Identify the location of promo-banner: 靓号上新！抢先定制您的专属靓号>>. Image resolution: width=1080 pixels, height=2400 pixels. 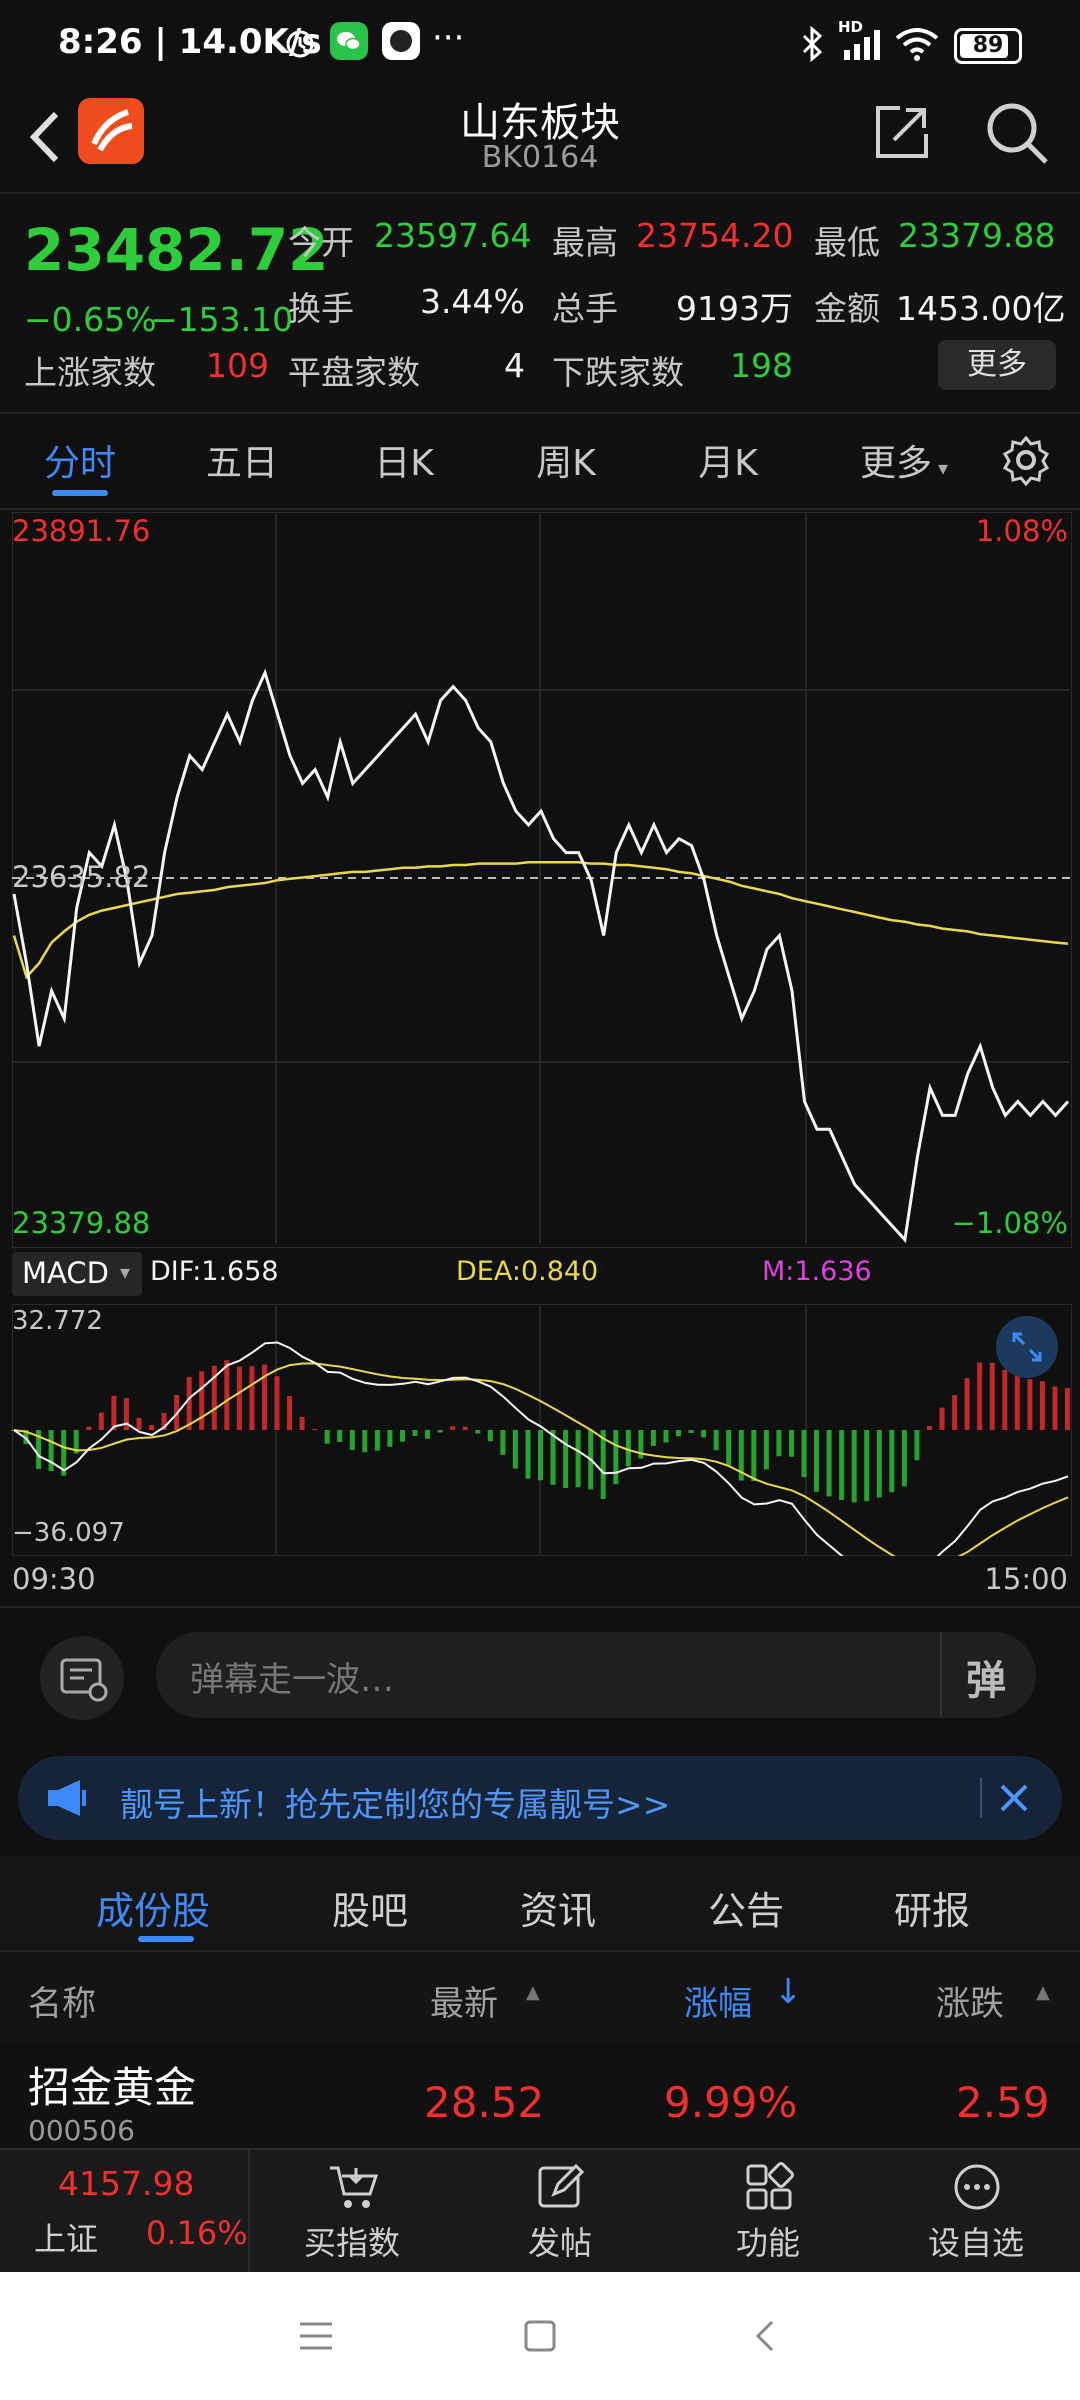
(540, 1798).